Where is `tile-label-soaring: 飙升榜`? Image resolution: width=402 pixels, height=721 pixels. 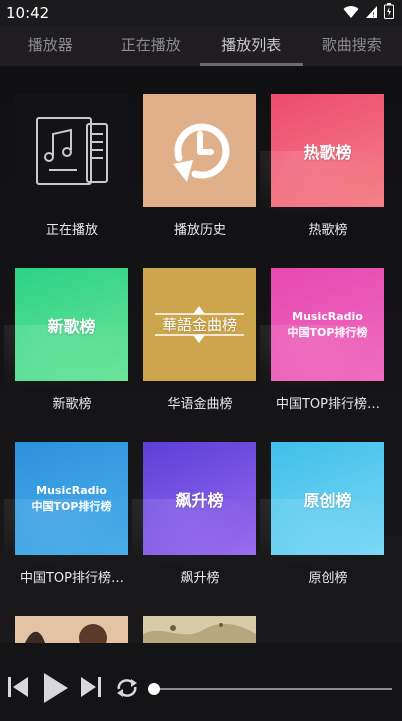 tile-label-soaring: 飙升榜 is located at coordinates (200, 578).